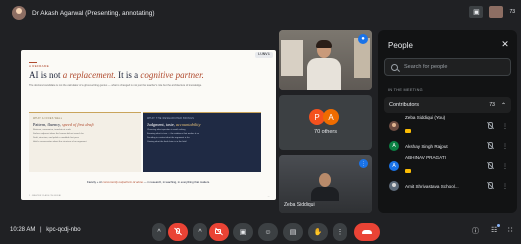  What do you see at coordinates (172, 75) in the screenshot?
I see `headline-accent-2: cognitive partner.` at bounding box center [172, 75].